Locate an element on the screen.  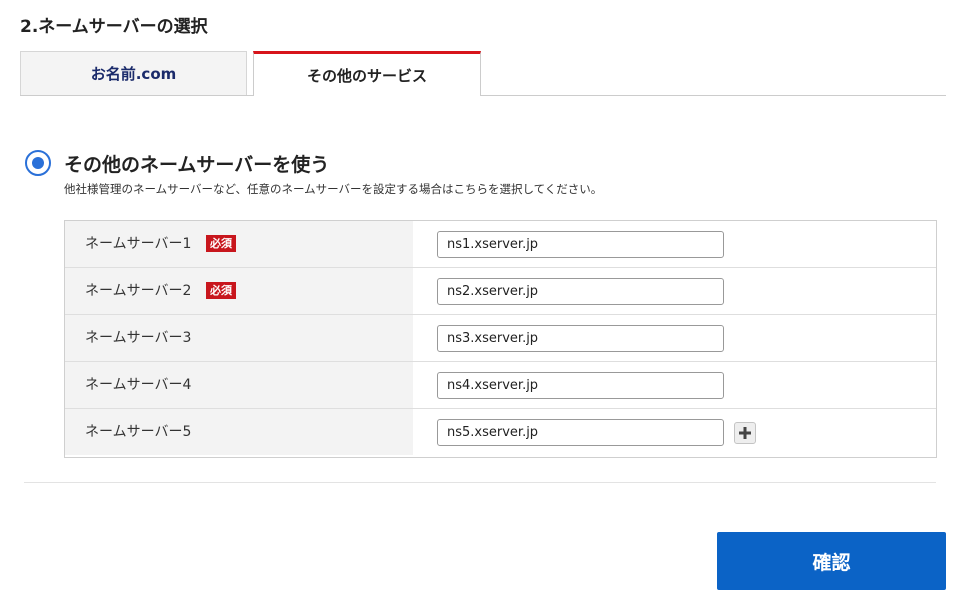
radio-selected-dot is located at coordinates (38, 163).